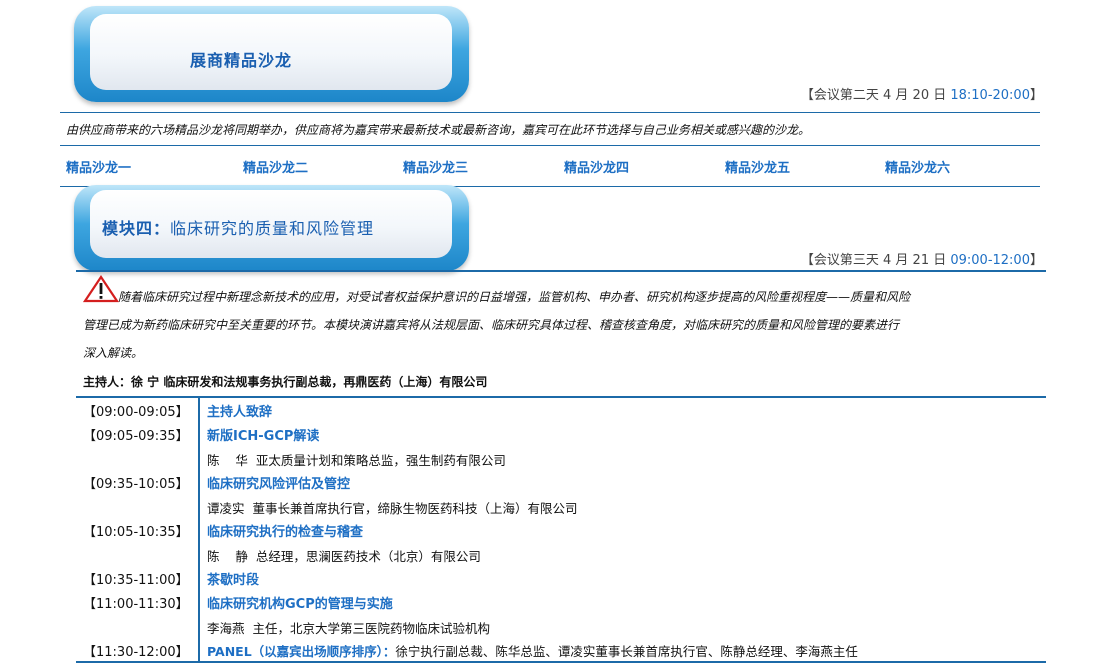  What do you see at coordinates (279, 484) in the screenshot?
I see `agenda-topic: 临床研究风险评估及管控` at bounding box center [279, 484].